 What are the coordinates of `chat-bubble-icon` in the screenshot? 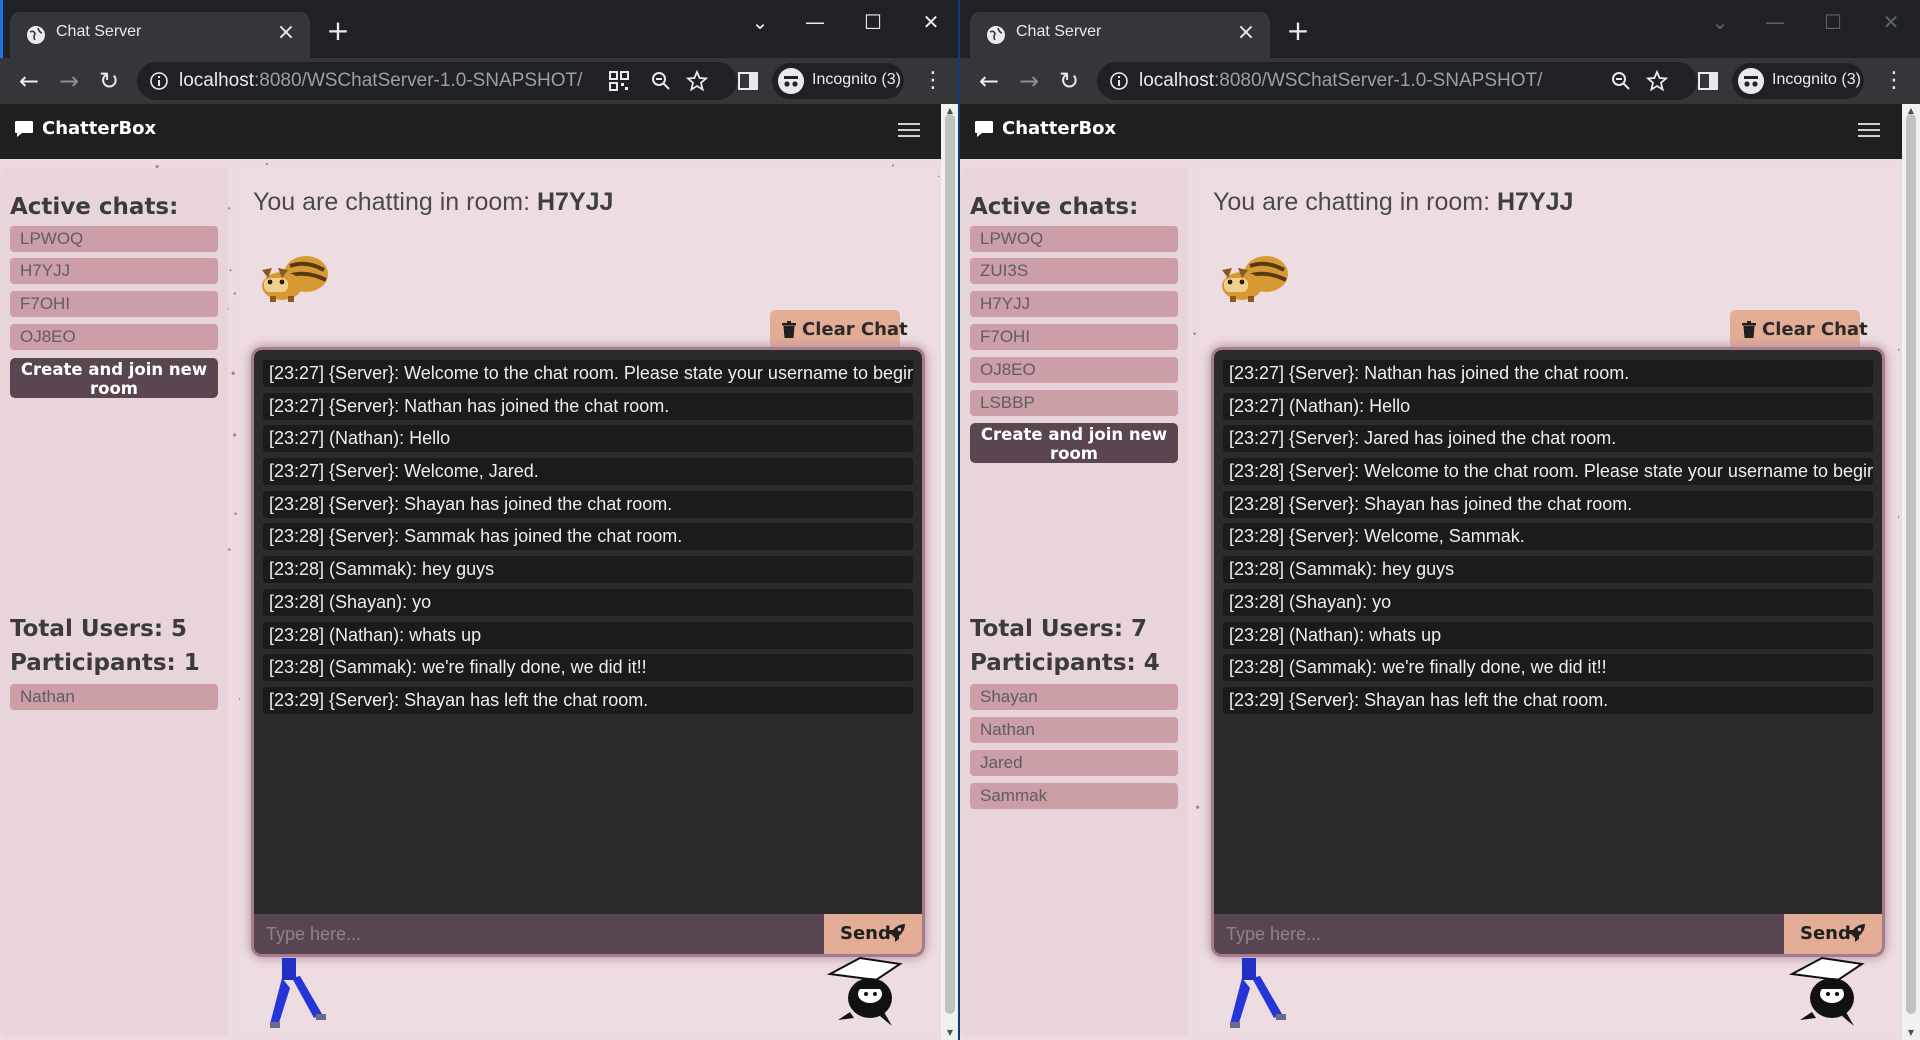 It's located at (984, 129).